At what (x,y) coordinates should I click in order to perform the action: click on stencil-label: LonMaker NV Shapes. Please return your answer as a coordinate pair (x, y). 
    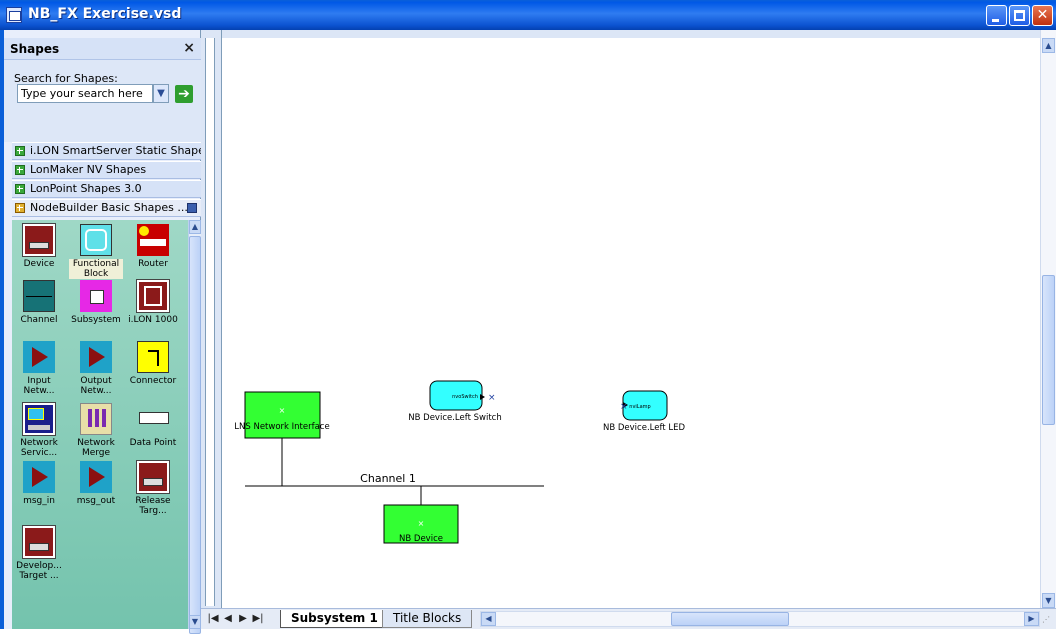
    Looking at the image, I should click on (88, 169).